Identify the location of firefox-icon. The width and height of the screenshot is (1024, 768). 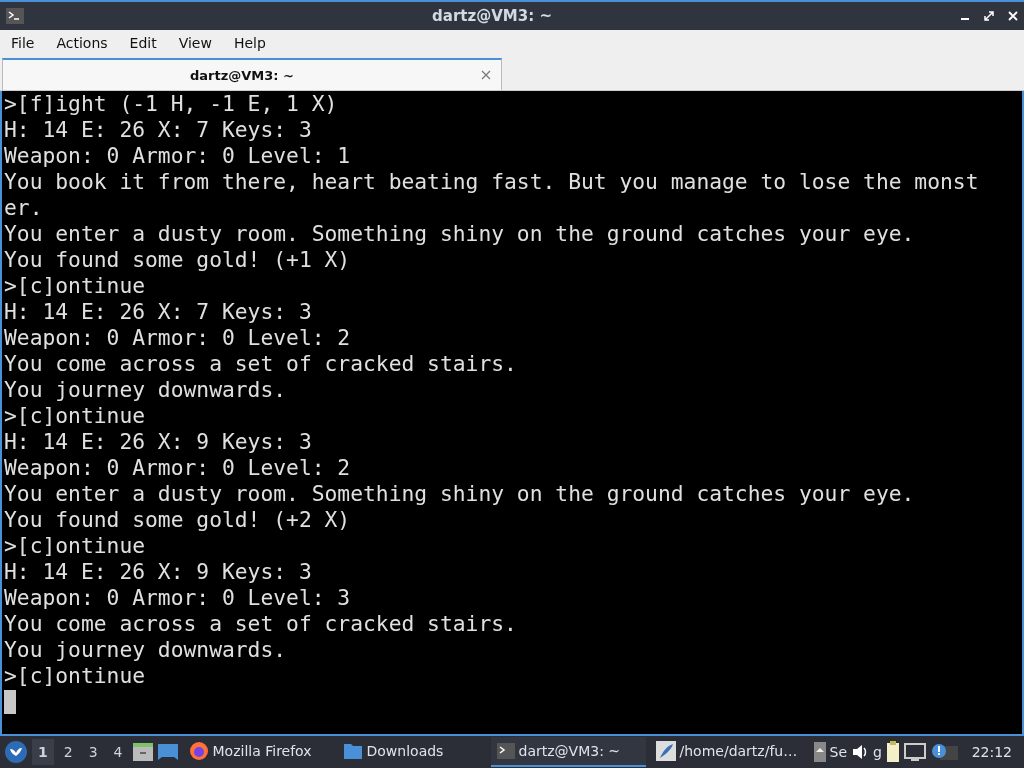
(198, 751).